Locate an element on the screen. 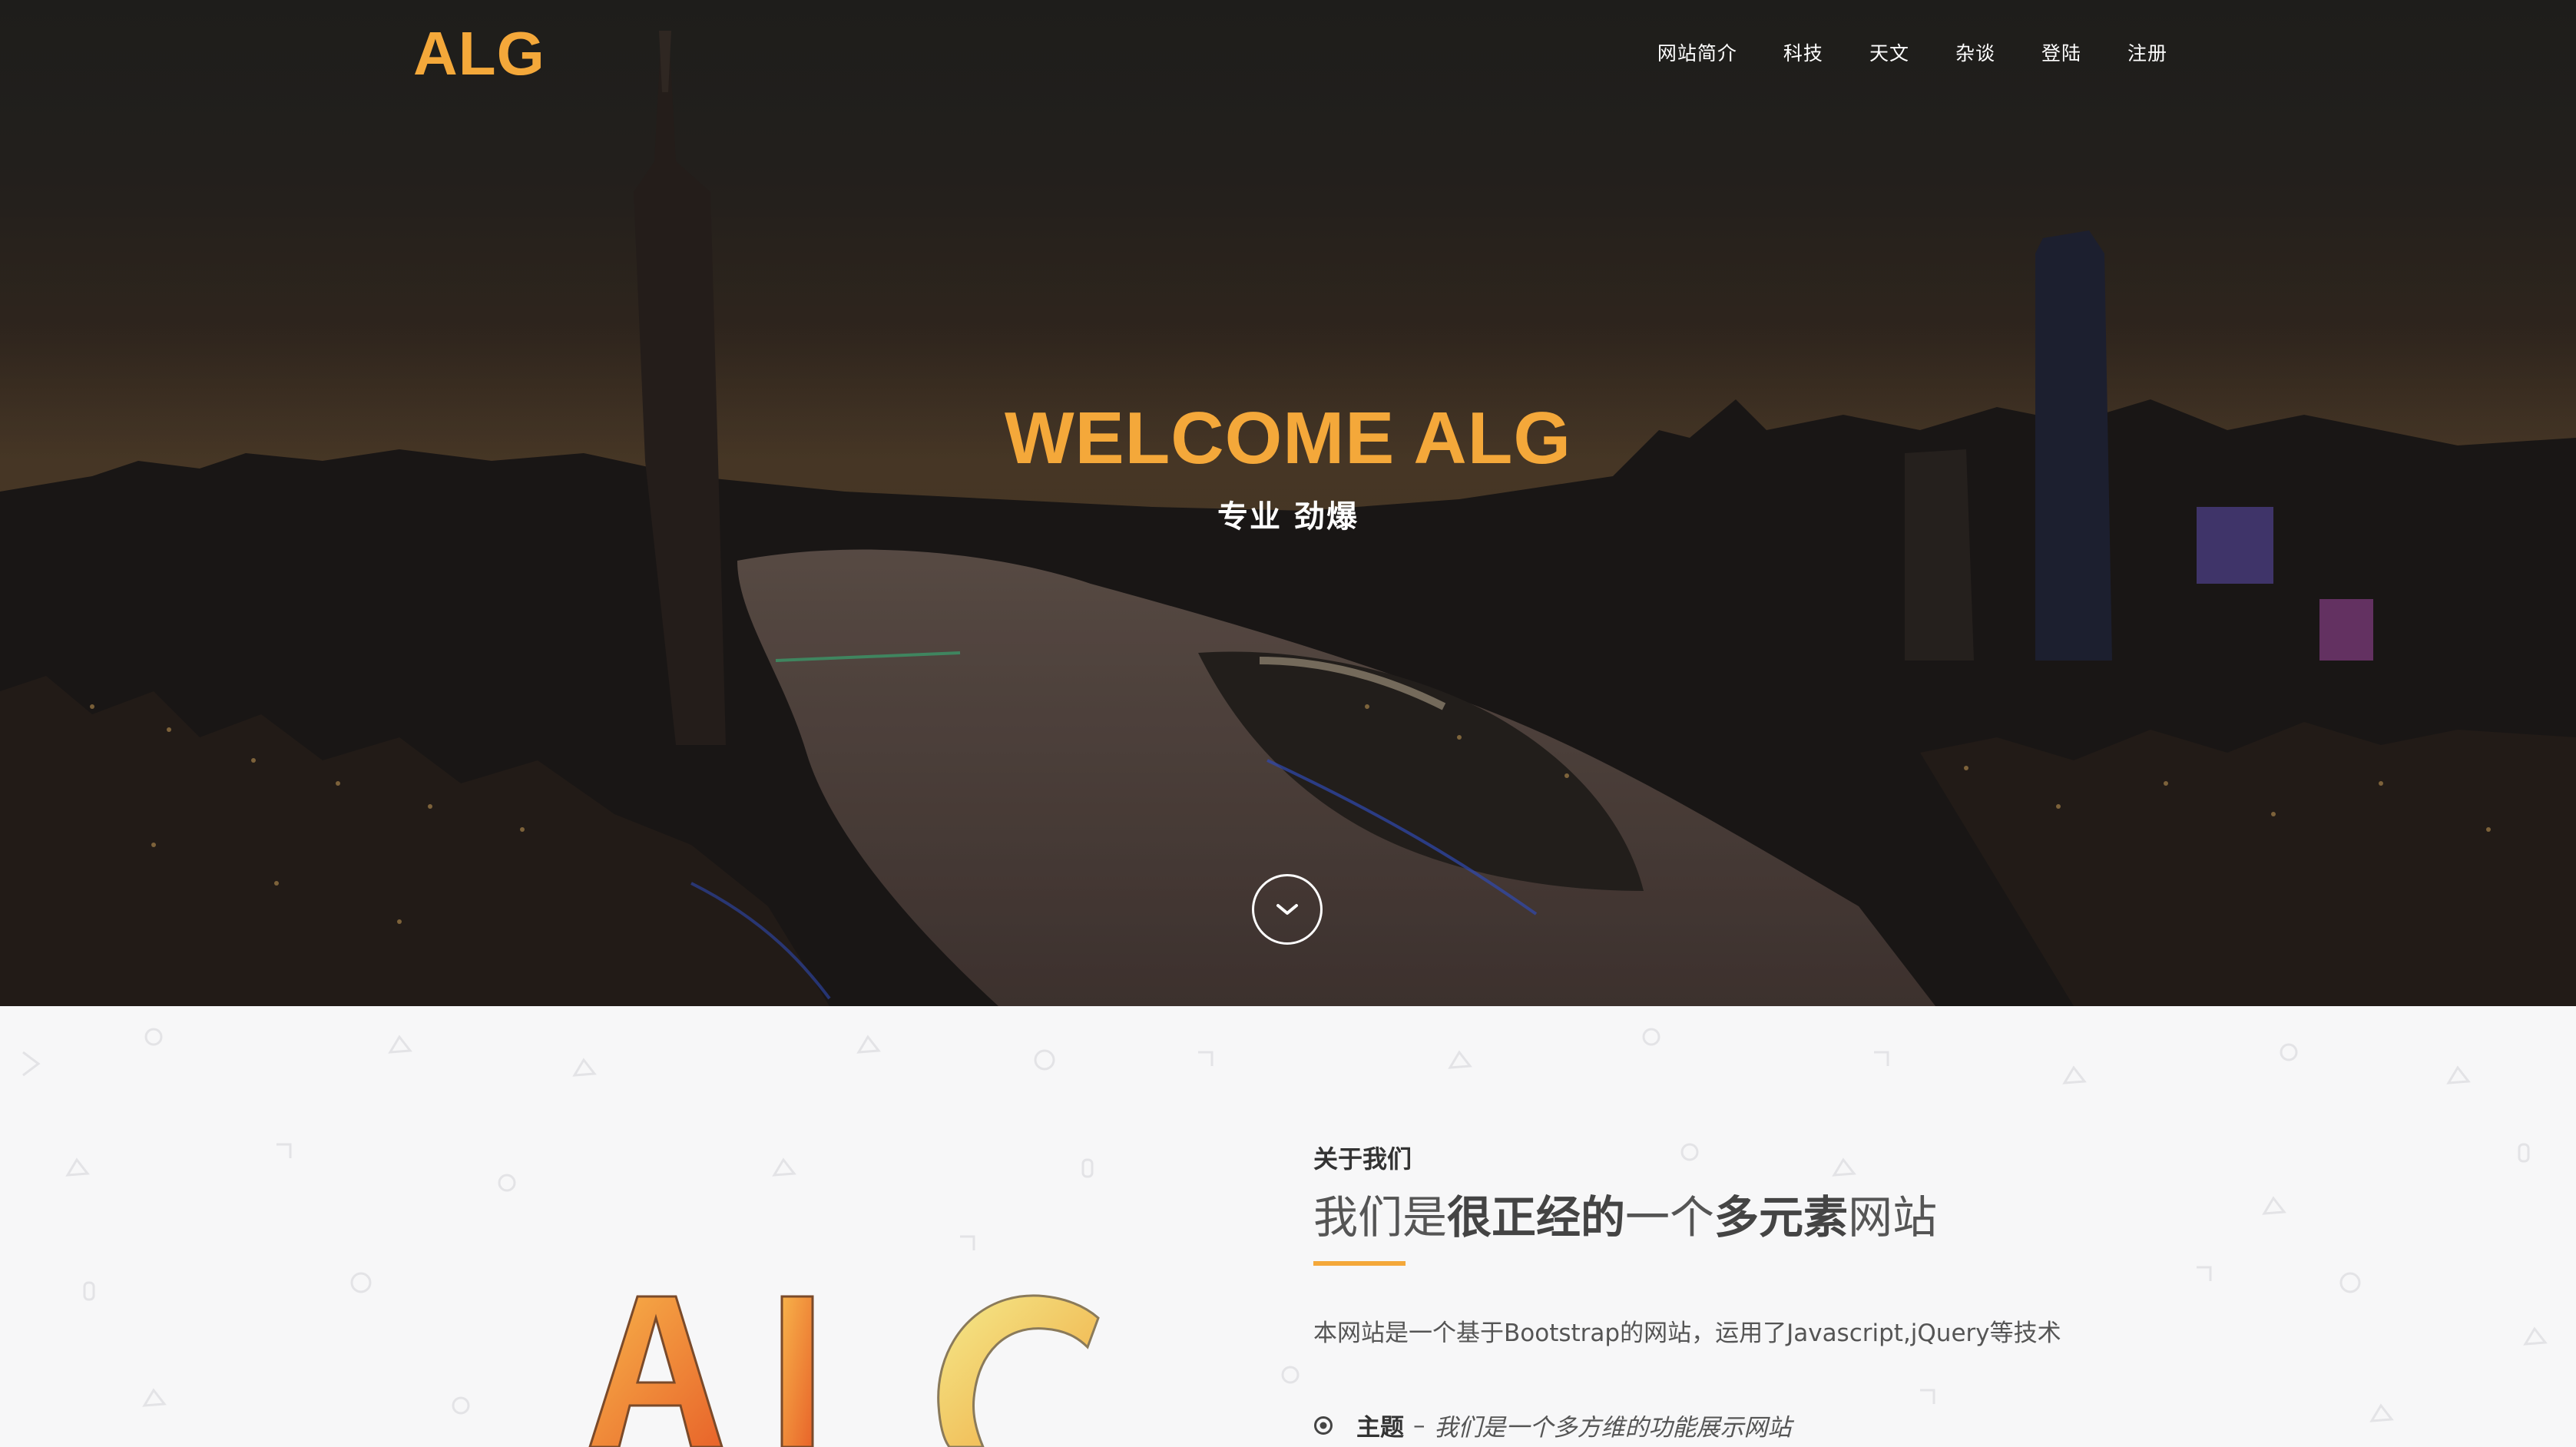 The image size is (2576, 1447). nav-item-about-site: 网站简介 is located at coordinates (1697, 54).